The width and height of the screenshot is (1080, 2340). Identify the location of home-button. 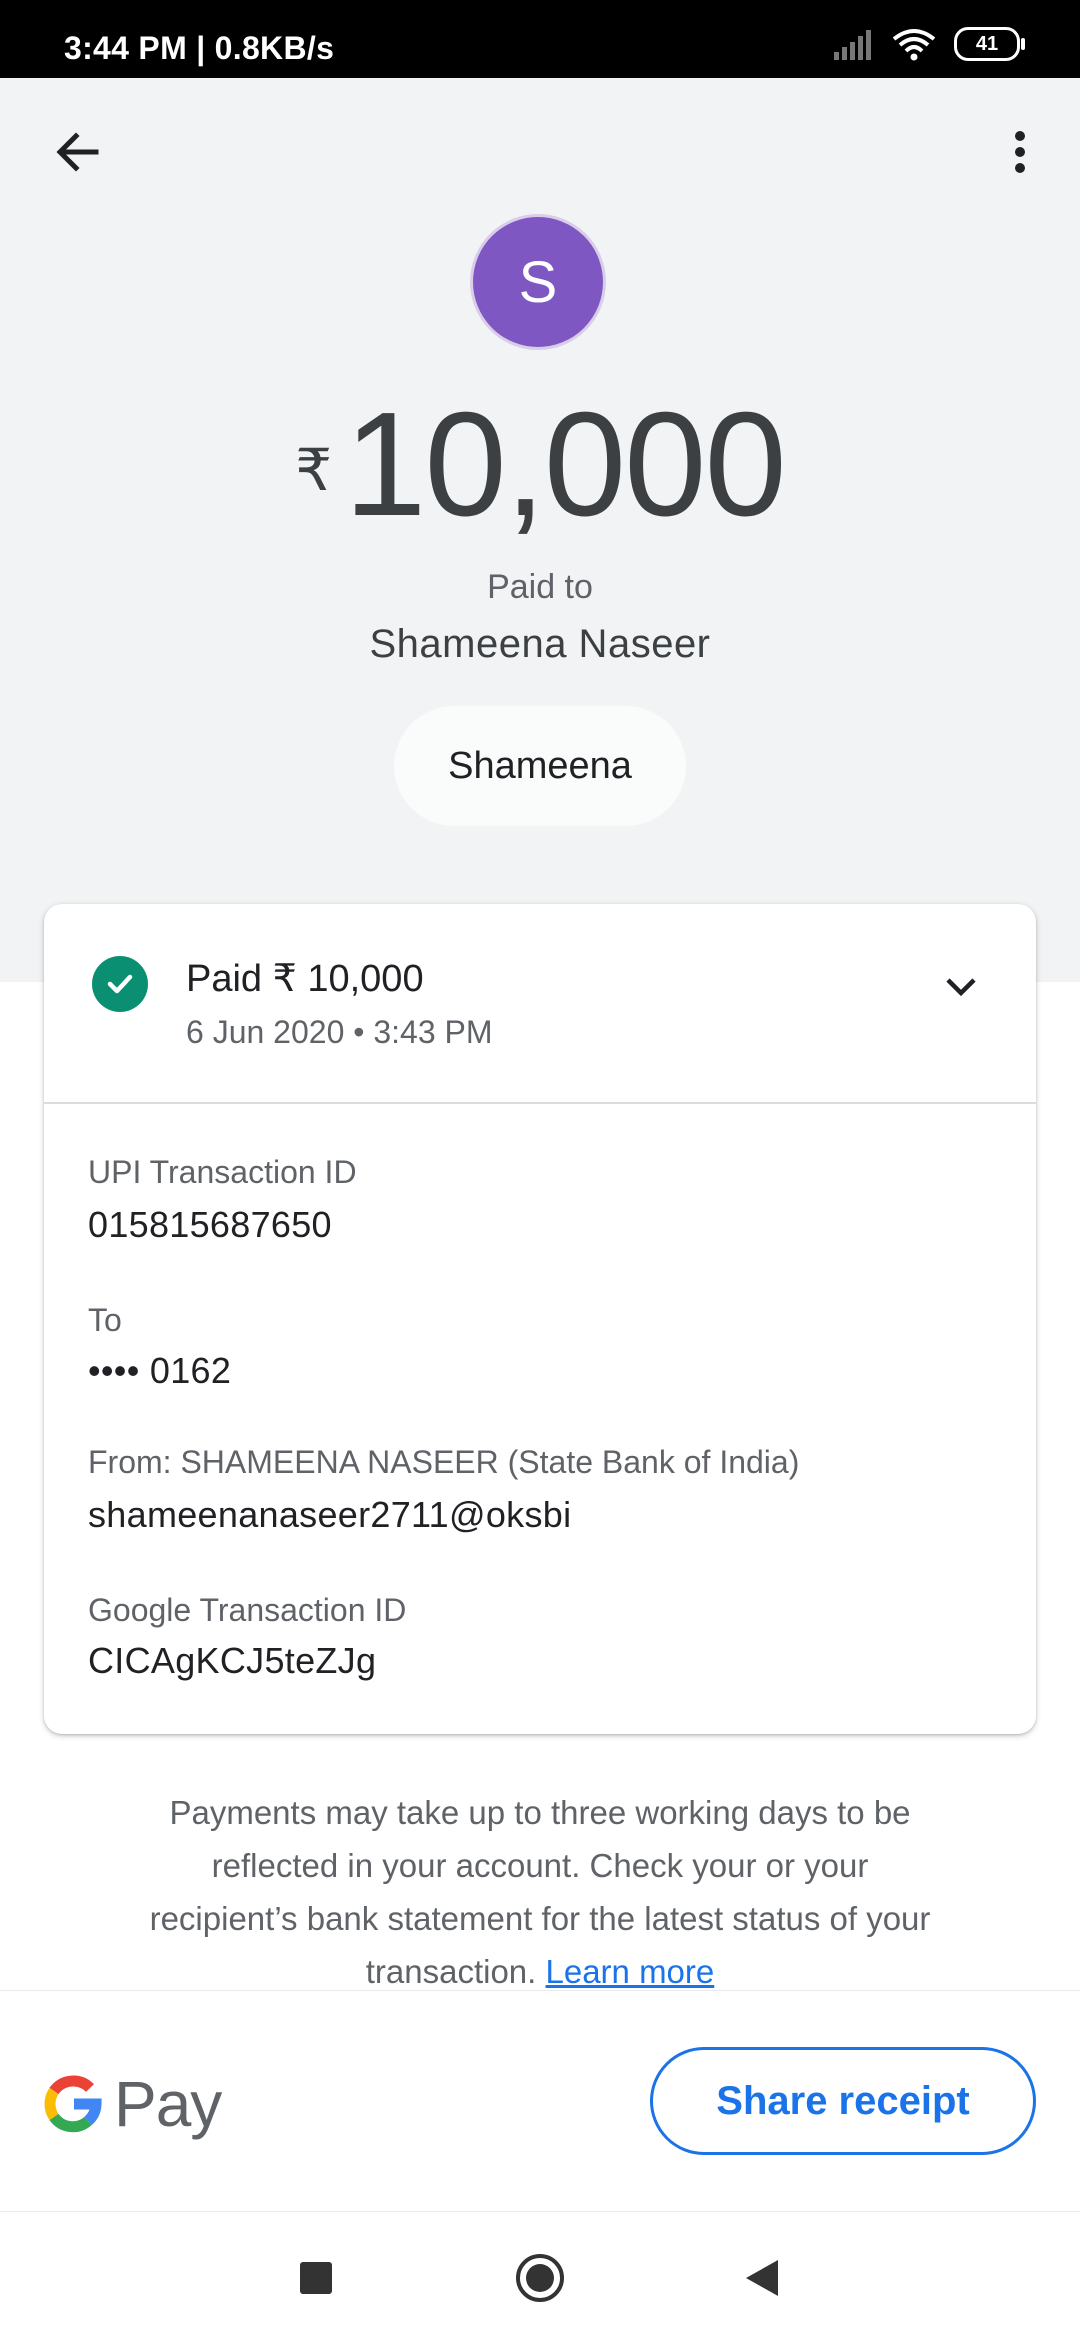
(540, 2278).